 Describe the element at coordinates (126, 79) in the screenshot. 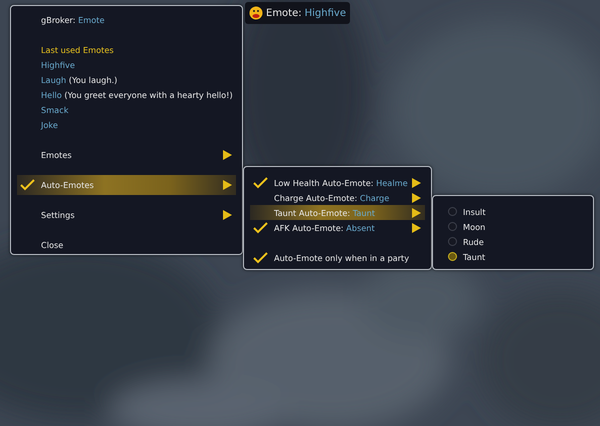

I see `recent-emote-item: Laugh (You laugh.)` at that location.